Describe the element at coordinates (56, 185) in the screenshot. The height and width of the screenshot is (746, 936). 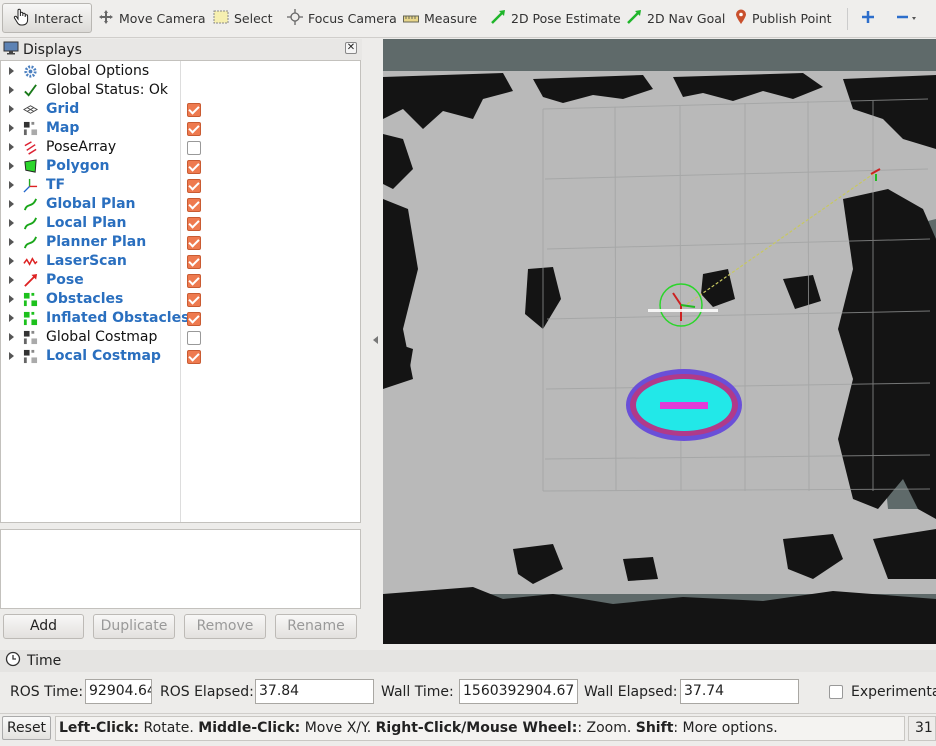
I see `display-item-label: TF` at that location.